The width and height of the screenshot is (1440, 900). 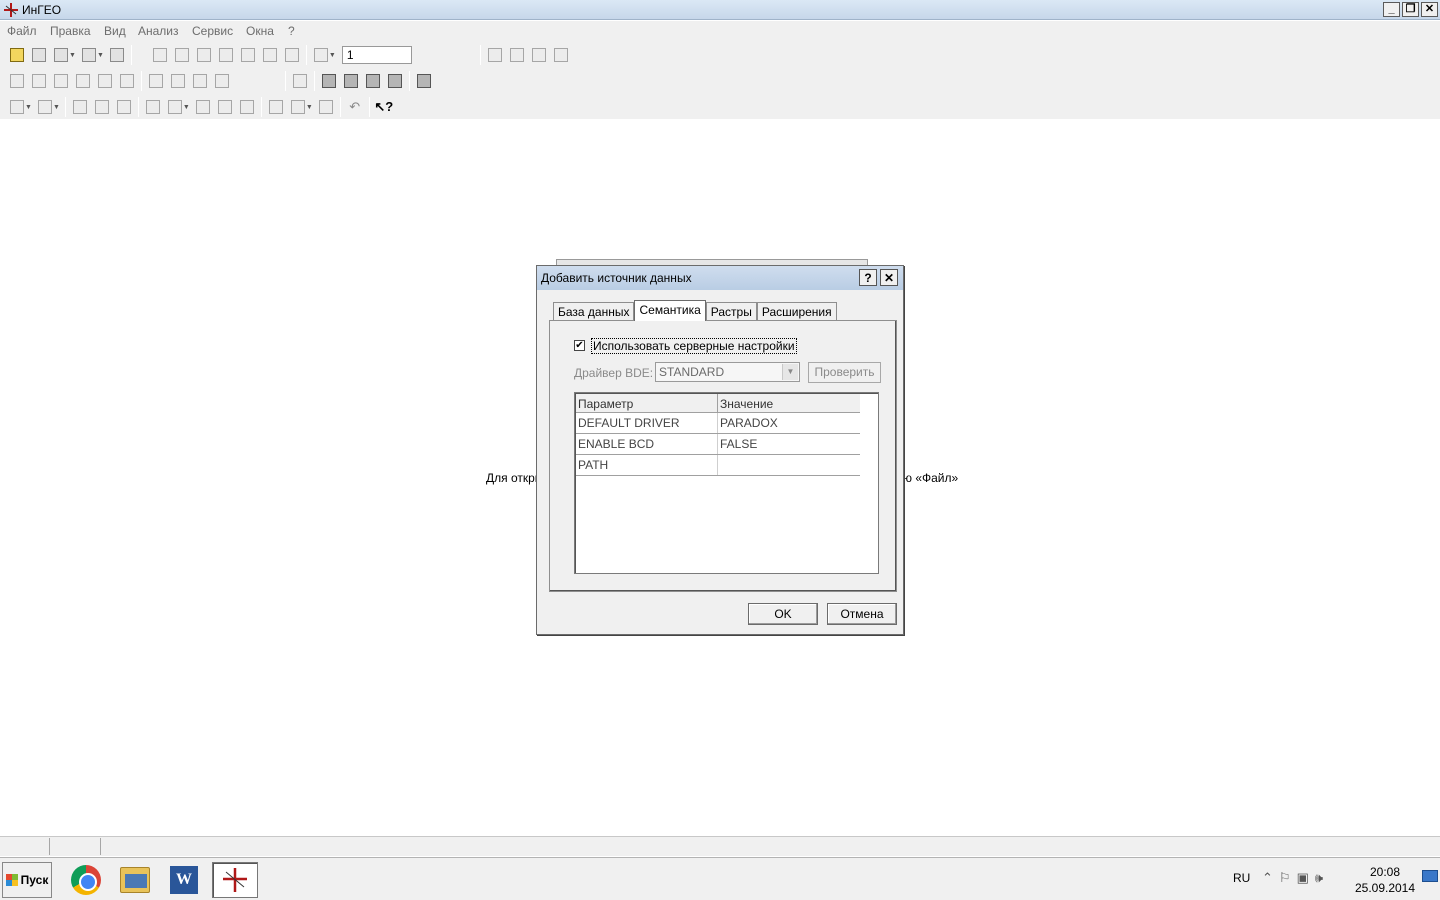 What do you see at coordinates (931, 478) in the screenshot?
I see `main-hint-right: ю «Файл»` at bounding box center [931, 478].